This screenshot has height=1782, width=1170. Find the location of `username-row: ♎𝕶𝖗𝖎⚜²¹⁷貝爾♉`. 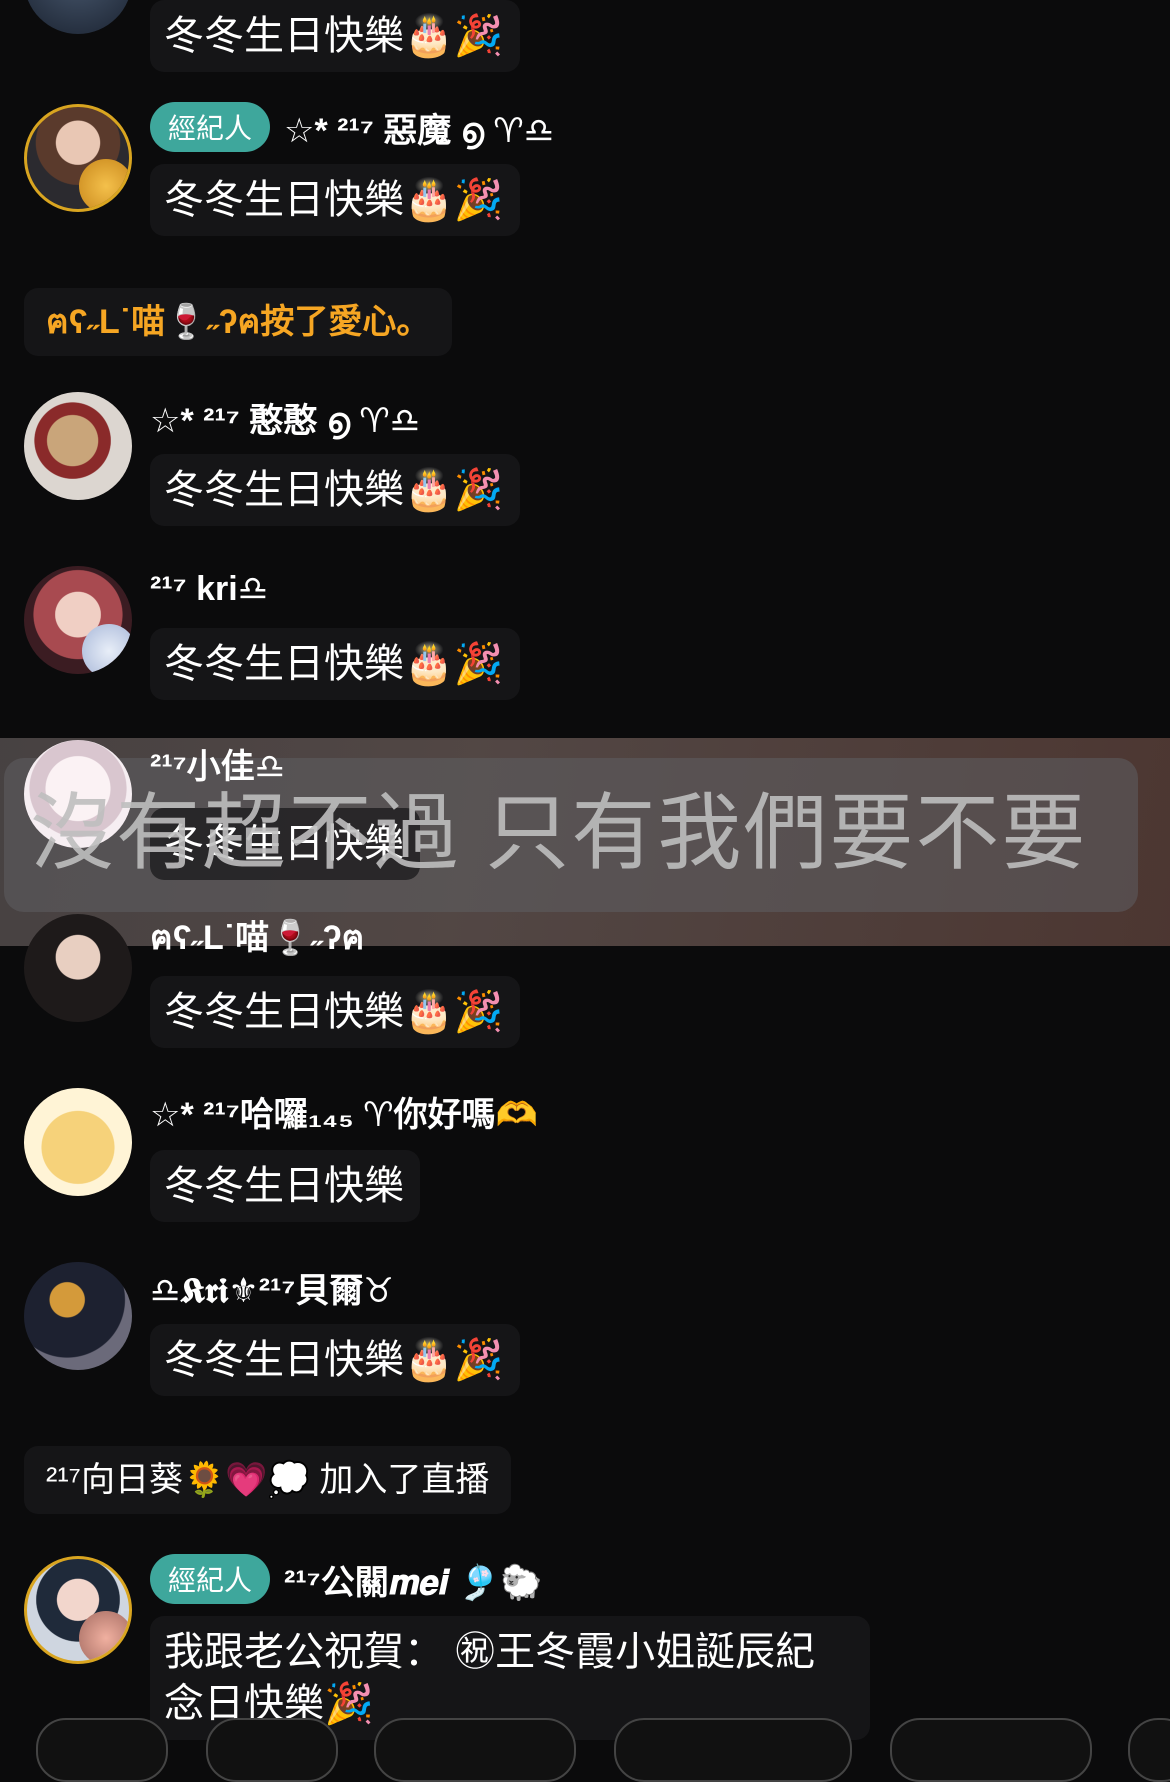

username-row: ♎𝕶𝖗𝖎⚜²¹⁷貝爾♉ is located at coordinates (272, 1287).